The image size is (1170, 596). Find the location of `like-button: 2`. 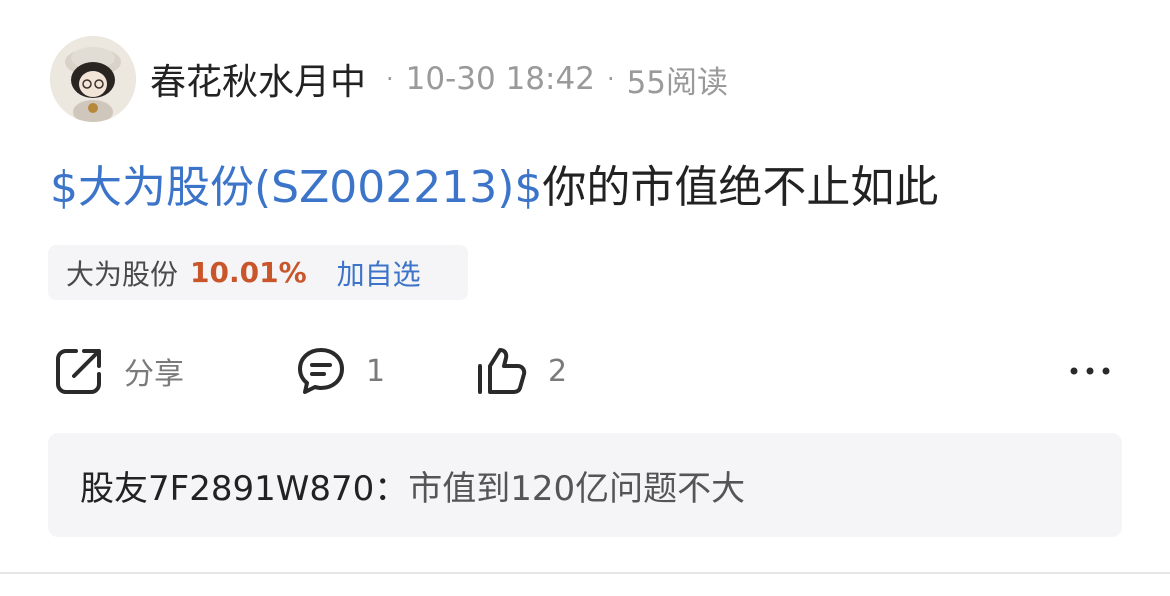

like-button: 2 is located at coordinates (520, 371).